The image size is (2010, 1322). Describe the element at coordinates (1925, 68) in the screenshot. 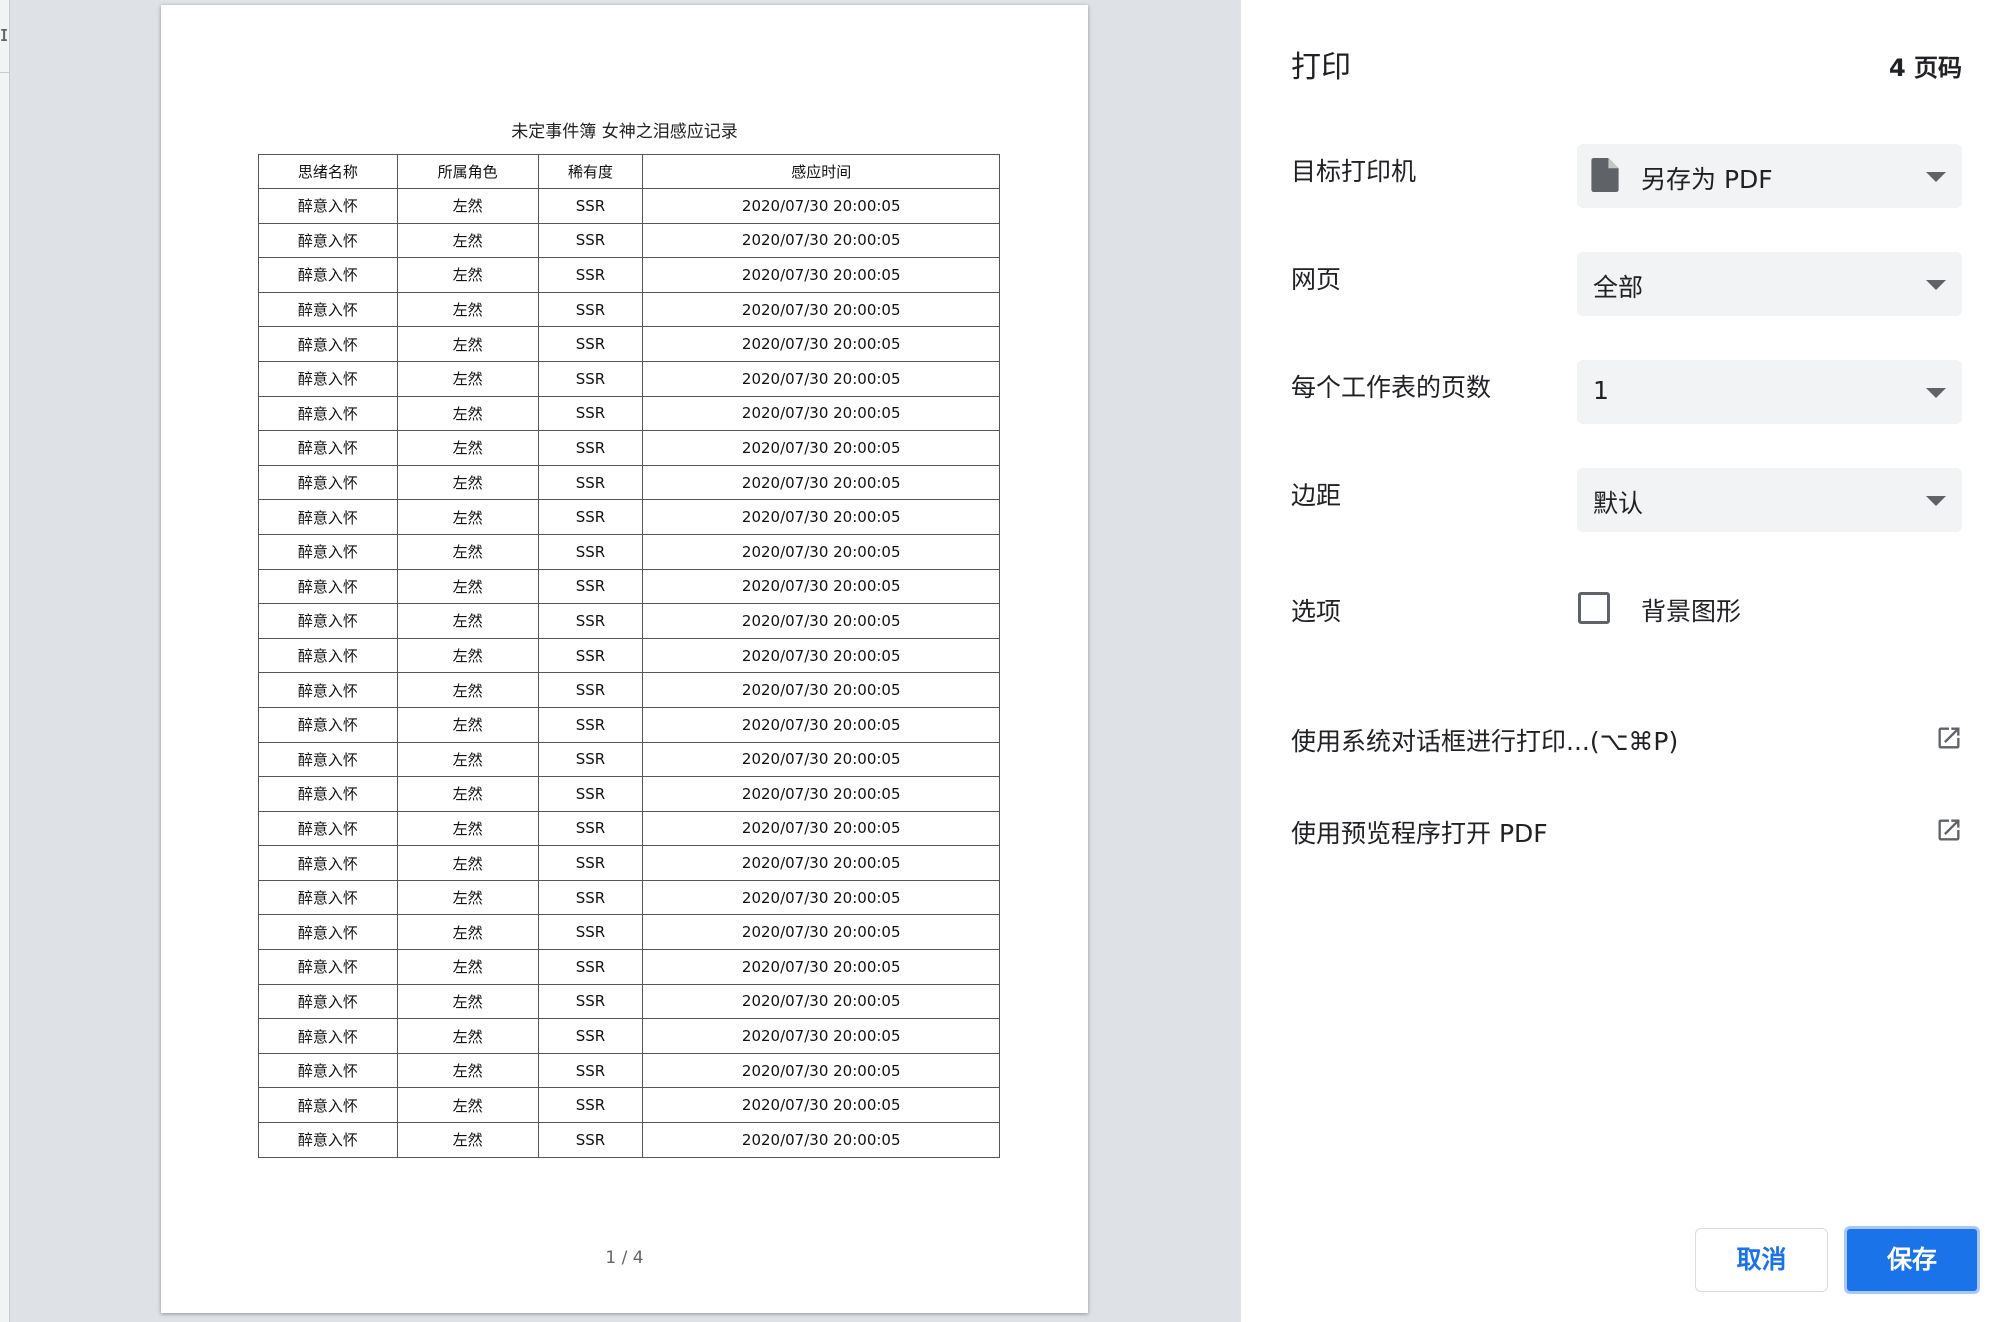

I see `page-count: 4 页码` at that location.